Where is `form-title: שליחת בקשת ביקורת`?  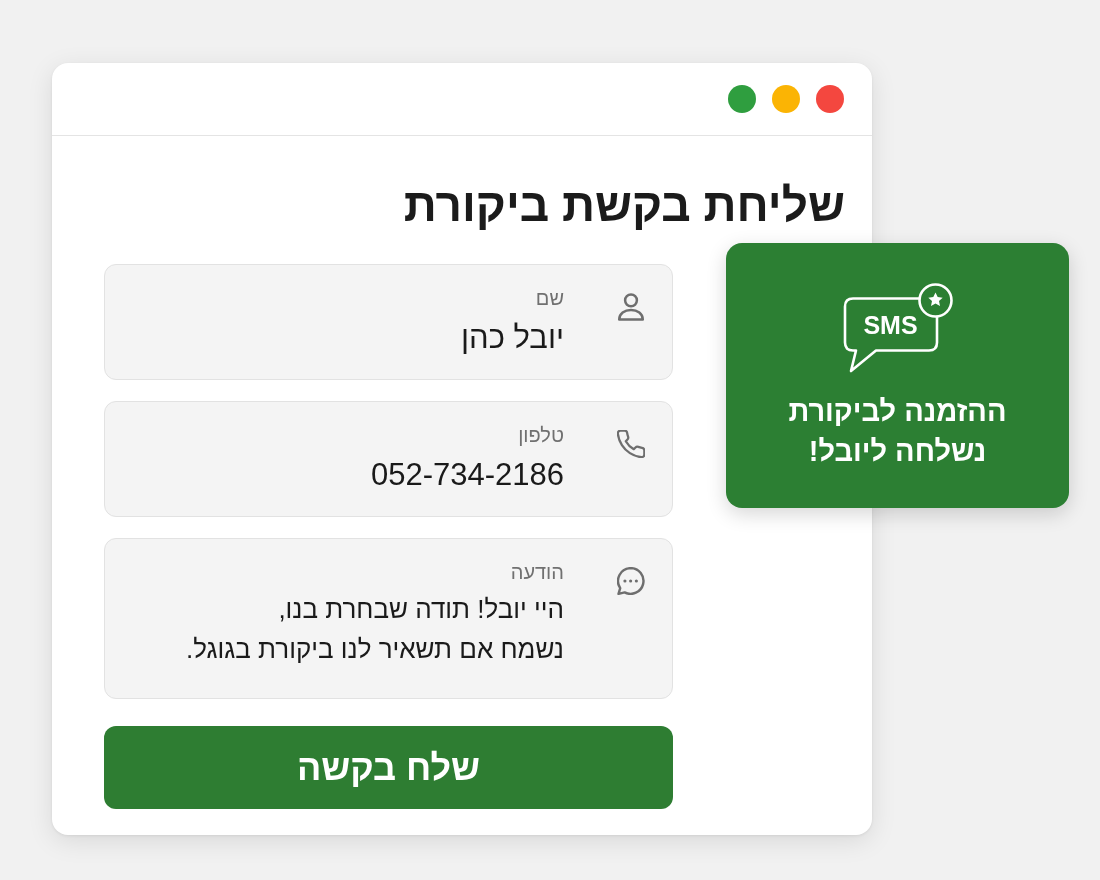 form-title: שליחת בקשת ביקורת is located at coordinates (623, 205).